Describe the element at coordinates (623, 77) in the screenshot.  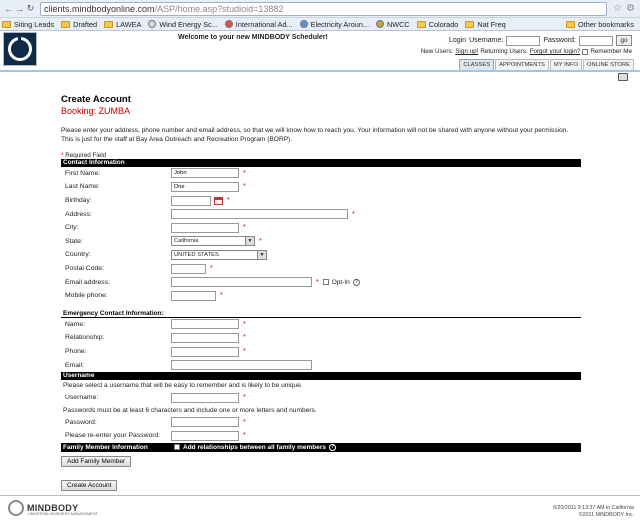
I see `print-icon` at that location.